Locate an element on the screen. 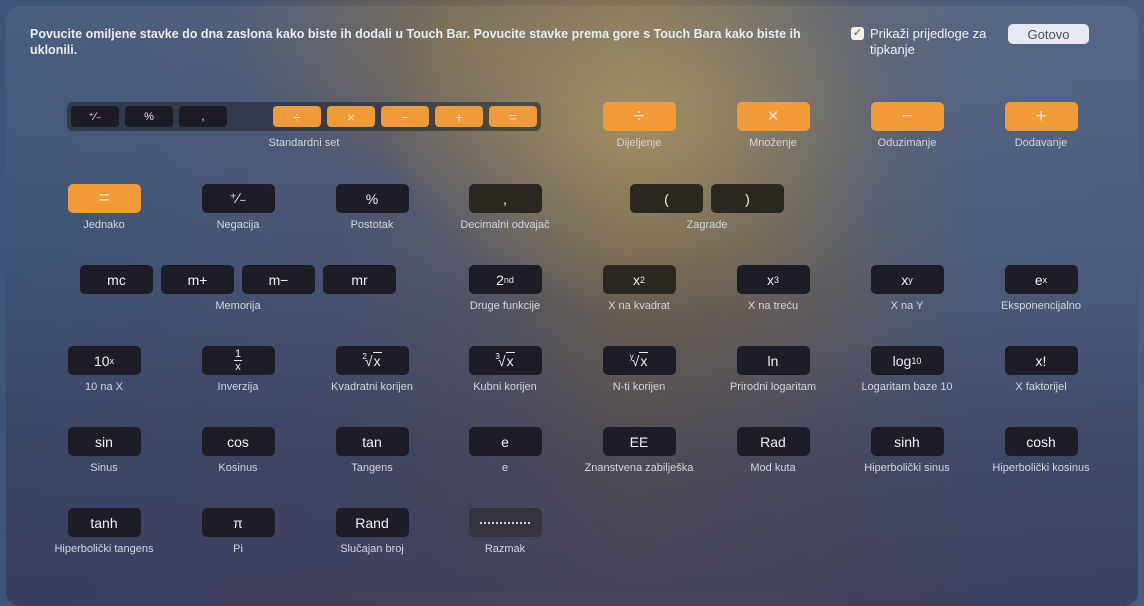 This screenshot has width=1144, height=606. item-log10: log 10 Logaritam baze 10 is located at coordinates (907, 369).